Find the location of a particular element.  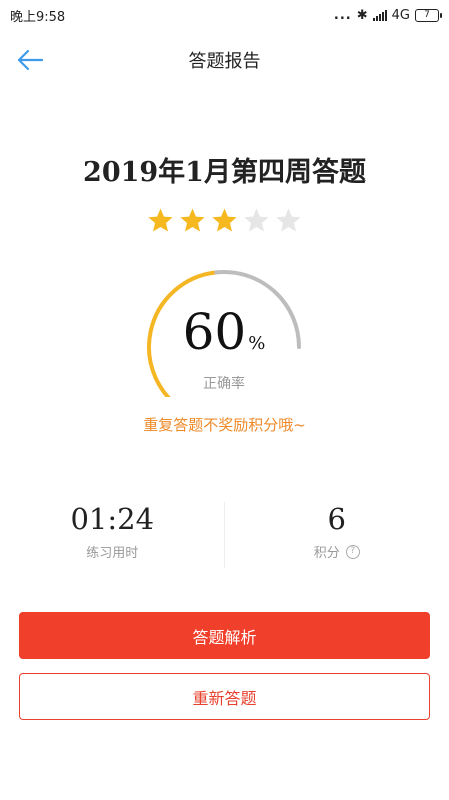

status-time: 晚上9:58 is located at coordinates (38, 17).